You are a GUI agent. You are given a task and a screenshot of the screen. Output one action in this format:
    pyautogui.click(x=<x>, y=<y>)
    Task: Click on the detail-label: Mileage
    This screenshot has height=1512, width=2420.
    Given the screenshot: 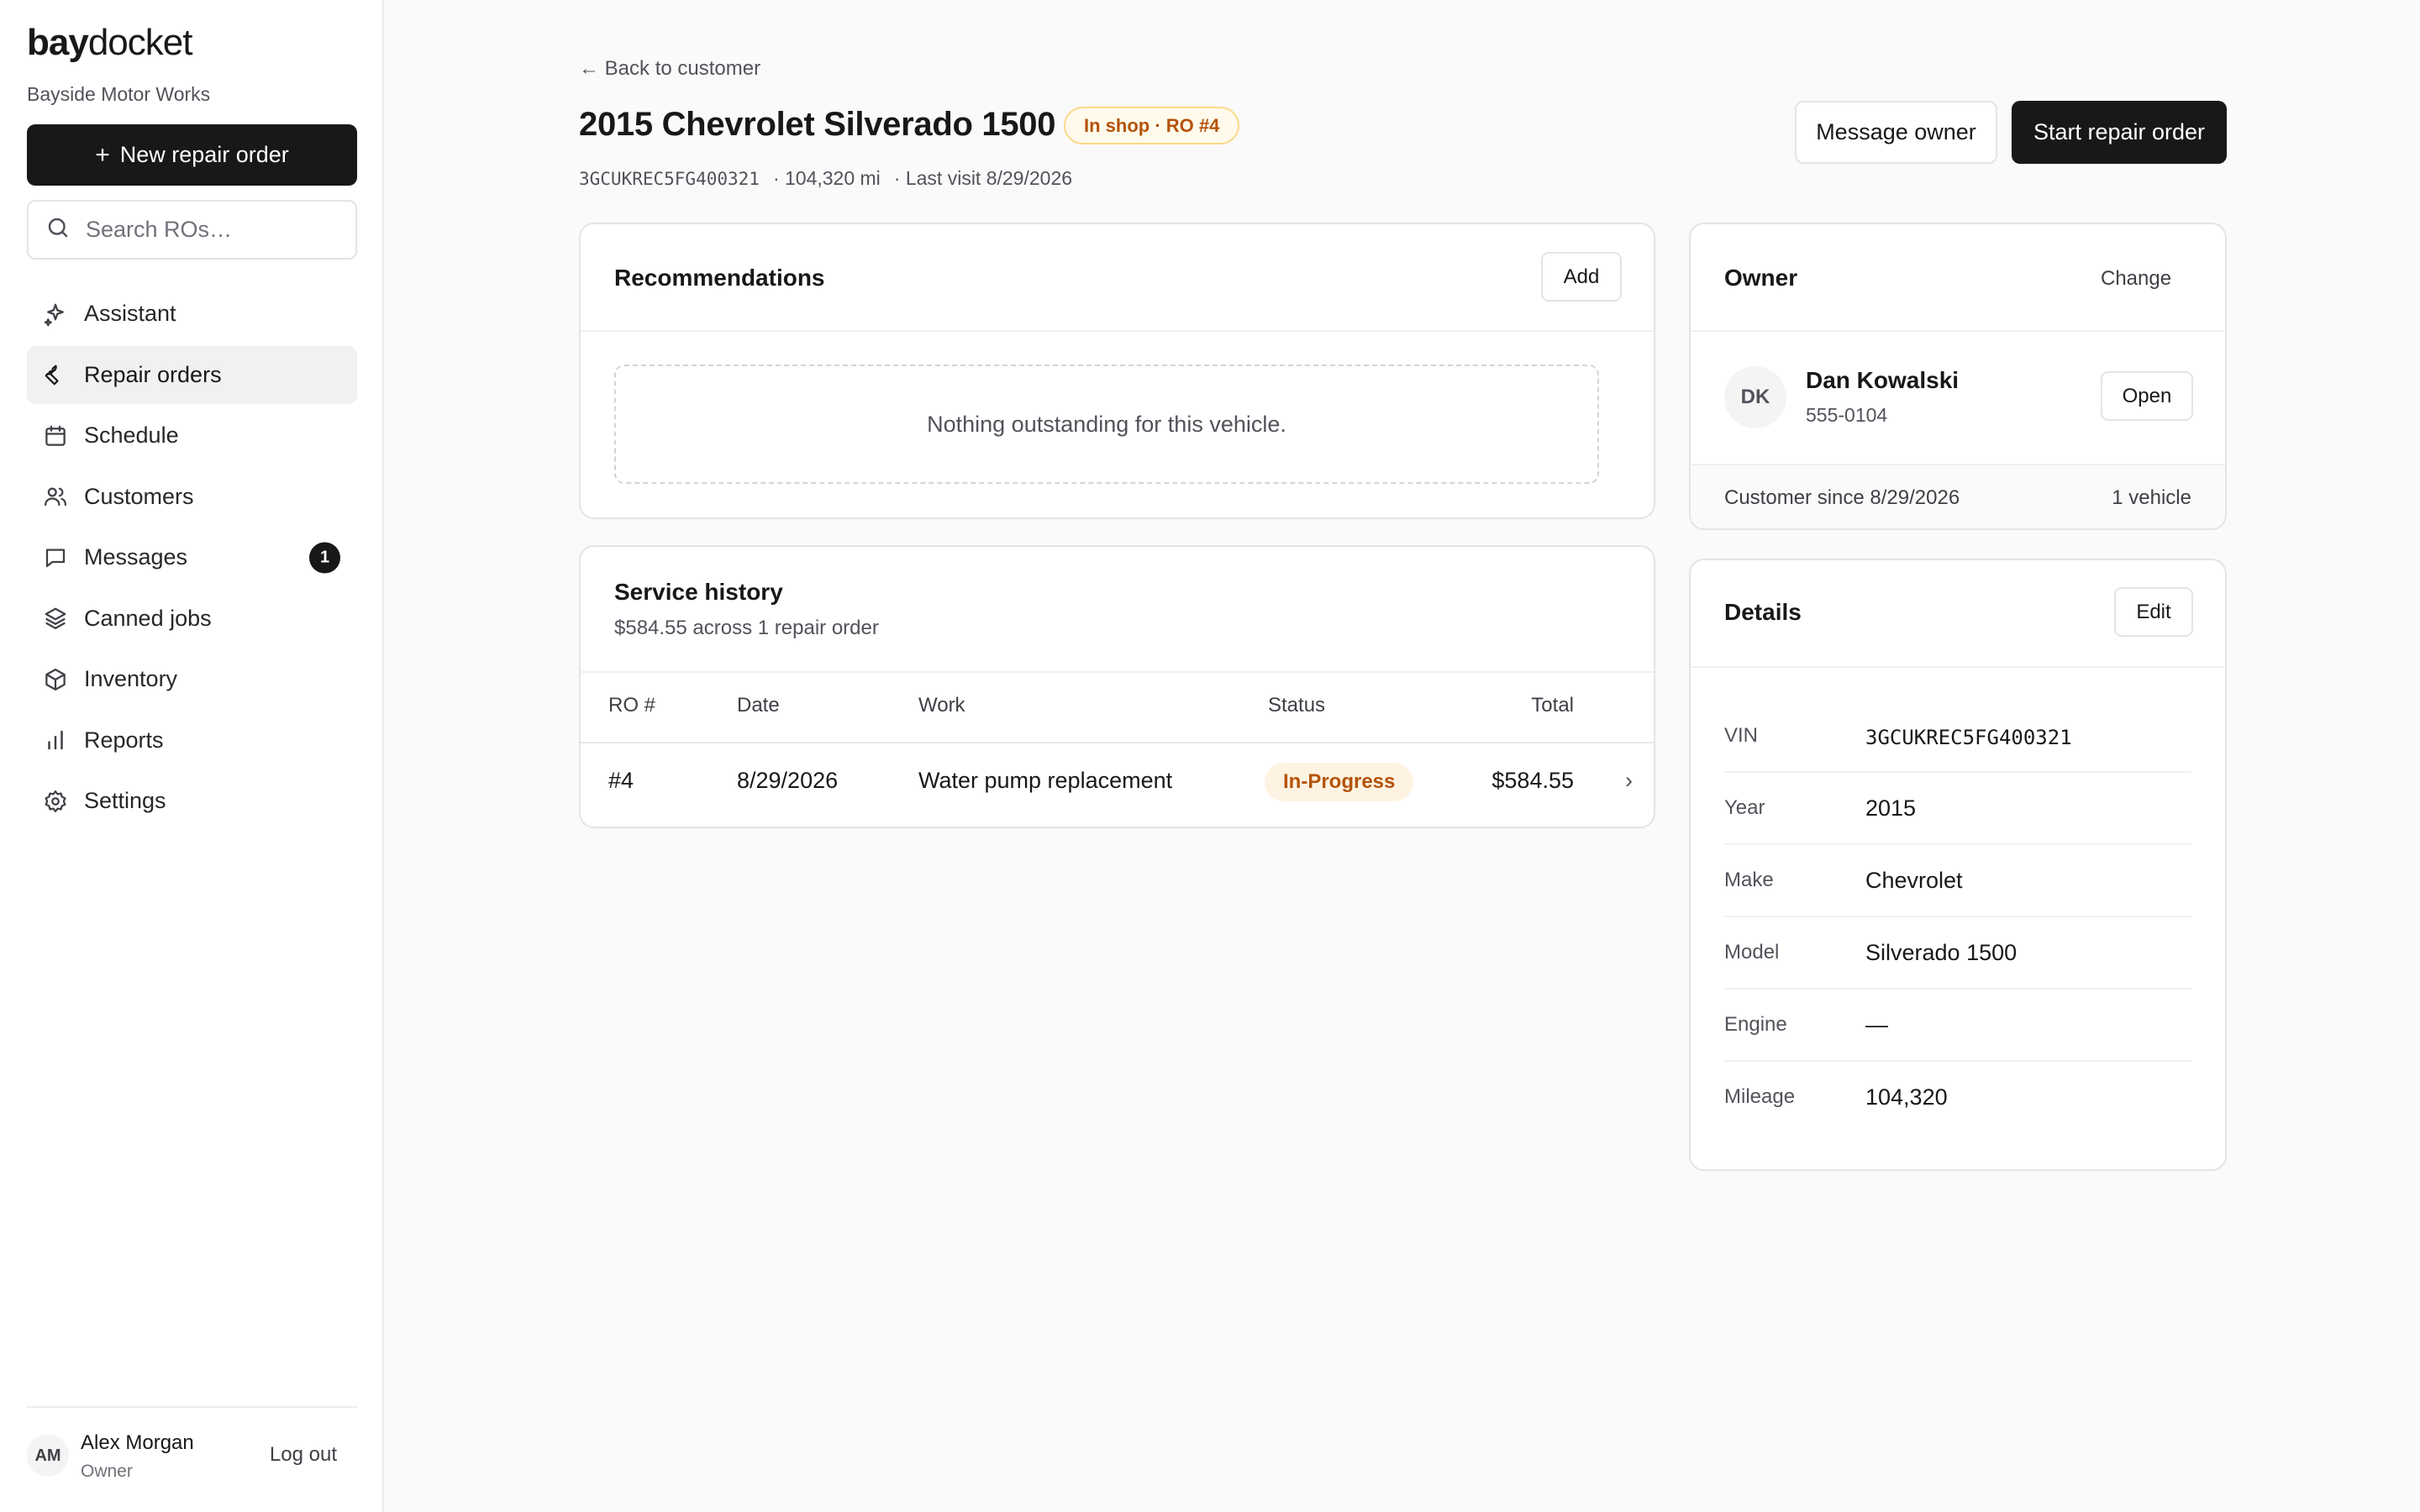 What is the action you would take?
    pyautogui.click(x=1760, y=1096)
    